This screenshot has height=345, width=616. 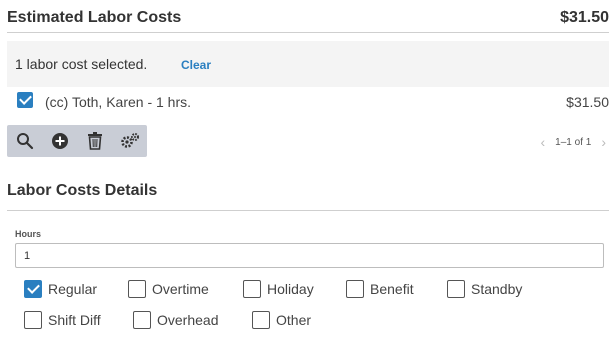 I want to click on clear-selection-link: Clear, so click(x=196, y=65).